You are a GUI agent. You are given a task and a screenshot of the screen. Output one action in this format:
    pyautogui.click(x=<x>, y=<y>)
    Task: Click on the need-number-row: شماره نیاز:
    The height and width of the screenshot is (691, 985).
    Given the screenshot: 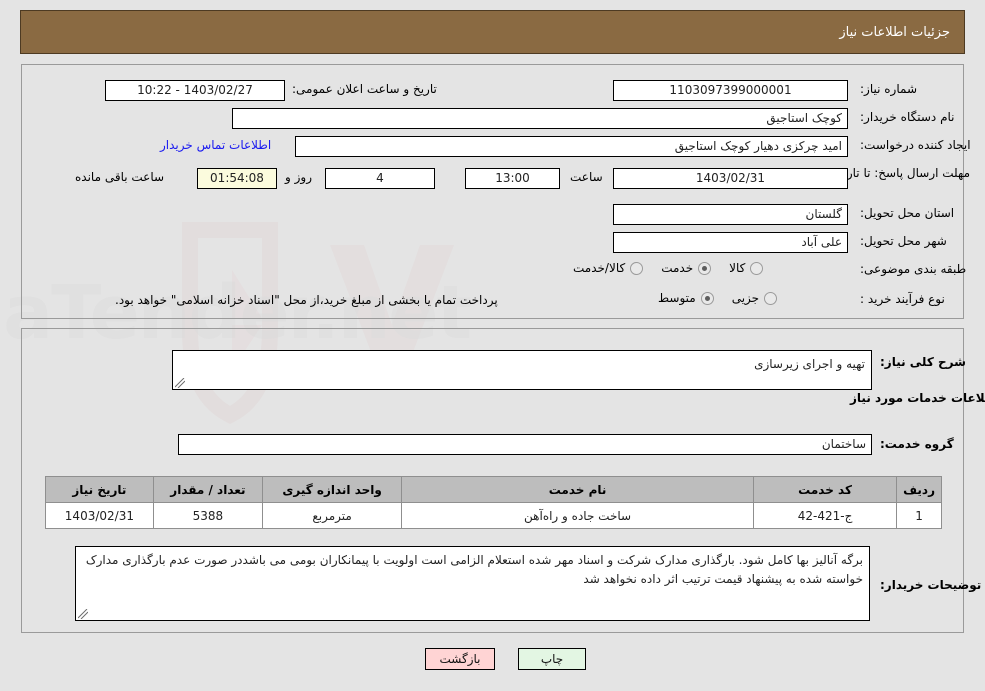 What is the action you would take?
    pyautogui.click(x=888, y=89)
    